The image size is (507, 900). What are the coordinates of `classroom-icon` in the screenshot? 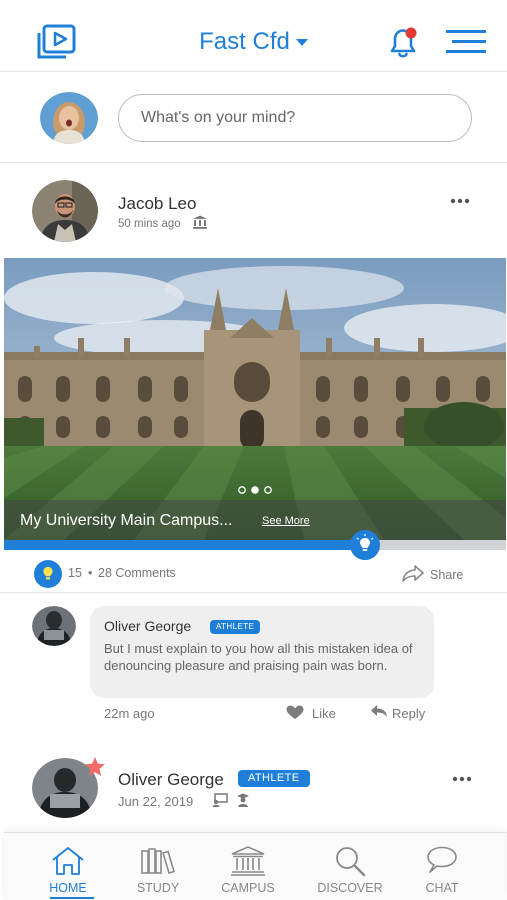 It's located at (220, 800).